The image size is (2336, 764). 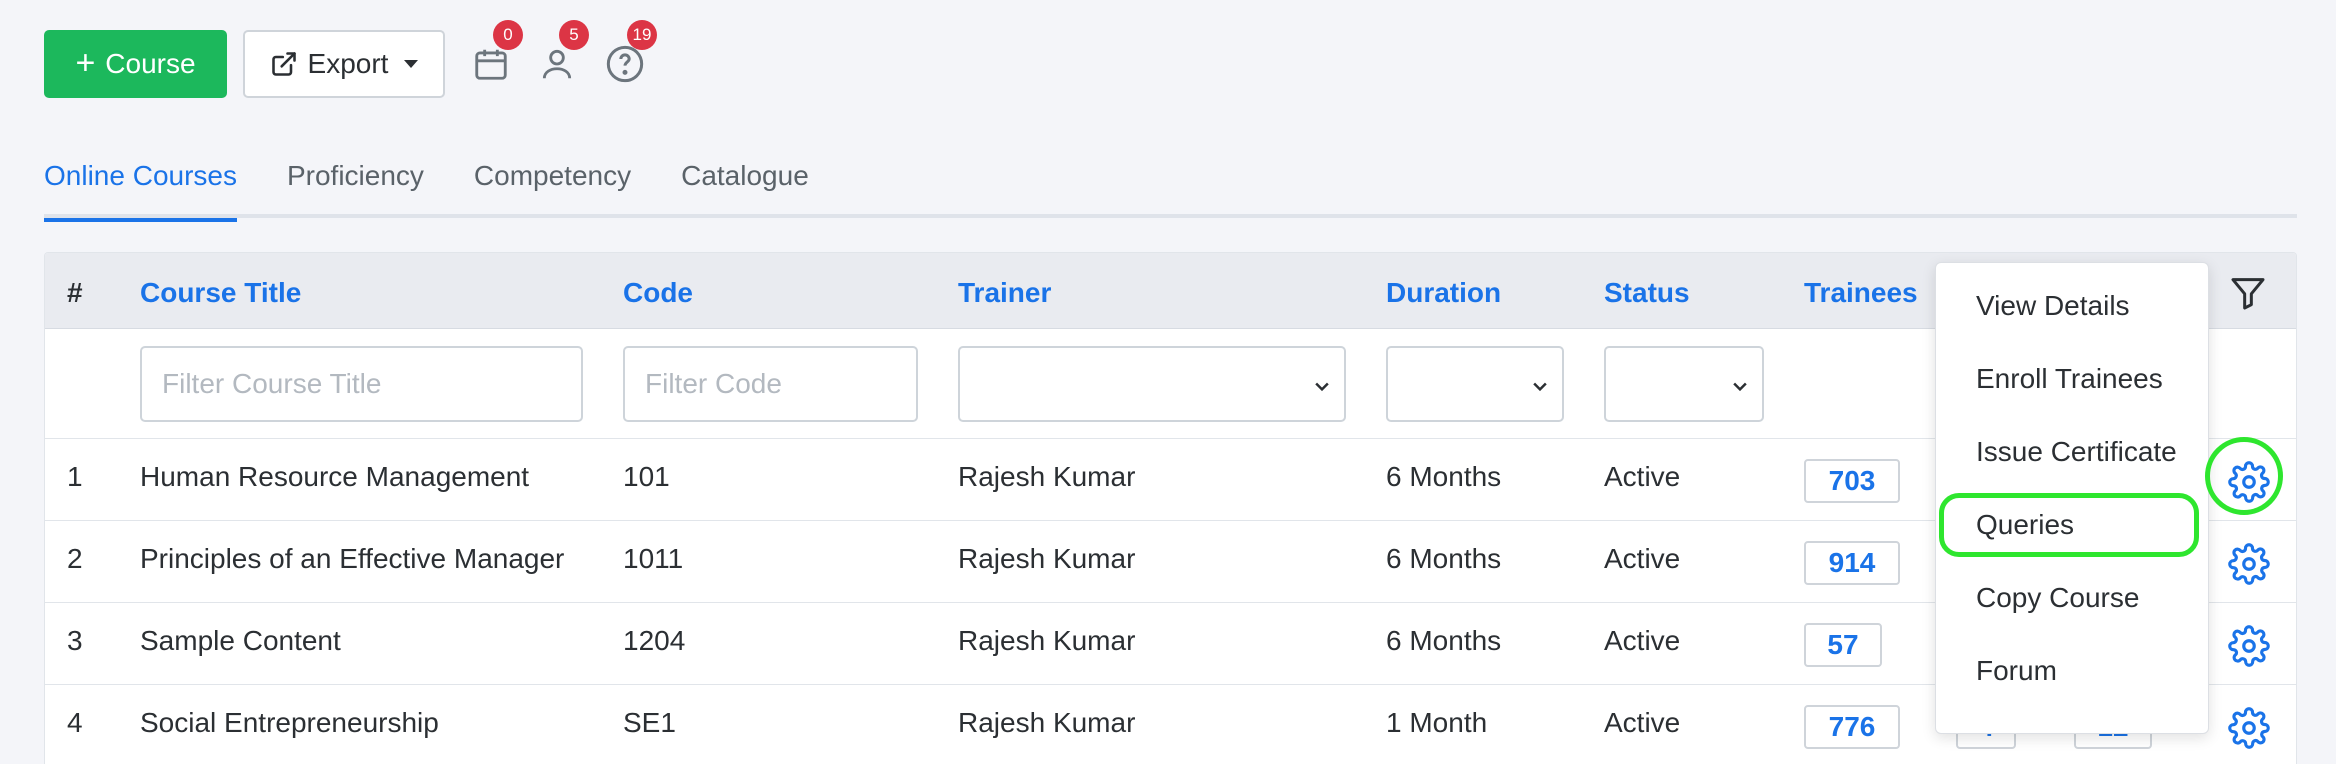 What do you see at coordinates (745, 182) in the screenshot?
I see `tab-catalogue: Catalogue` at bounding box center [745, 182].